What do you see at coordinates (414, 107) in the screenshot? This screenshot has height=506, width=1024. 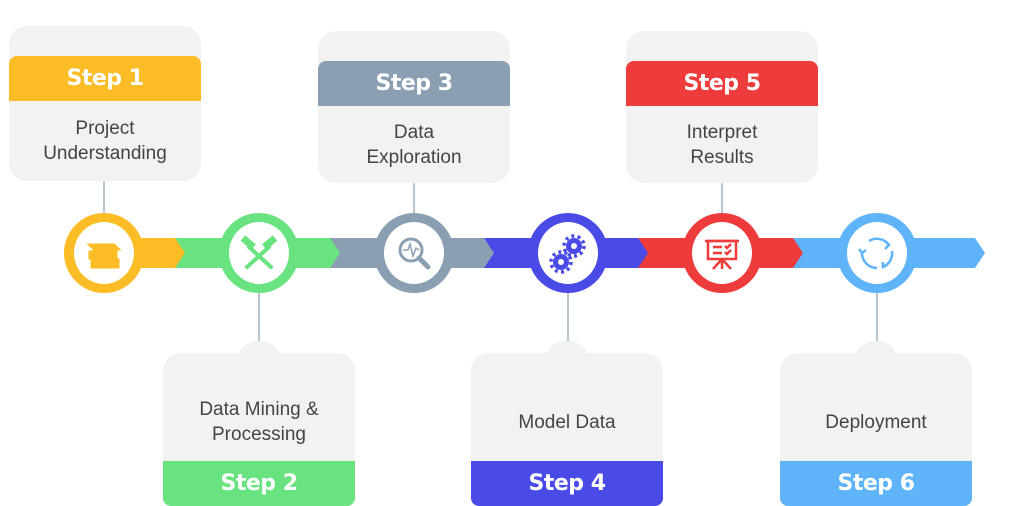 I see `step-3-card: Step 3 Data Exploration` at bounding box center [414, 107].